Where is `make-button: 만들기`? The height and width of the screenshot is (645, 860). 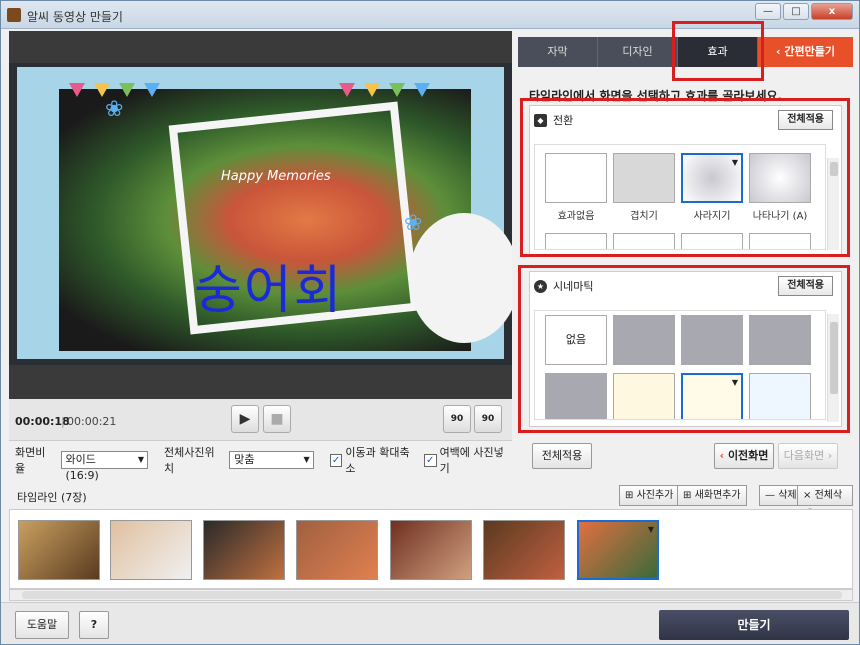 make-button: 만들기 is located at coordinates (754, 625).